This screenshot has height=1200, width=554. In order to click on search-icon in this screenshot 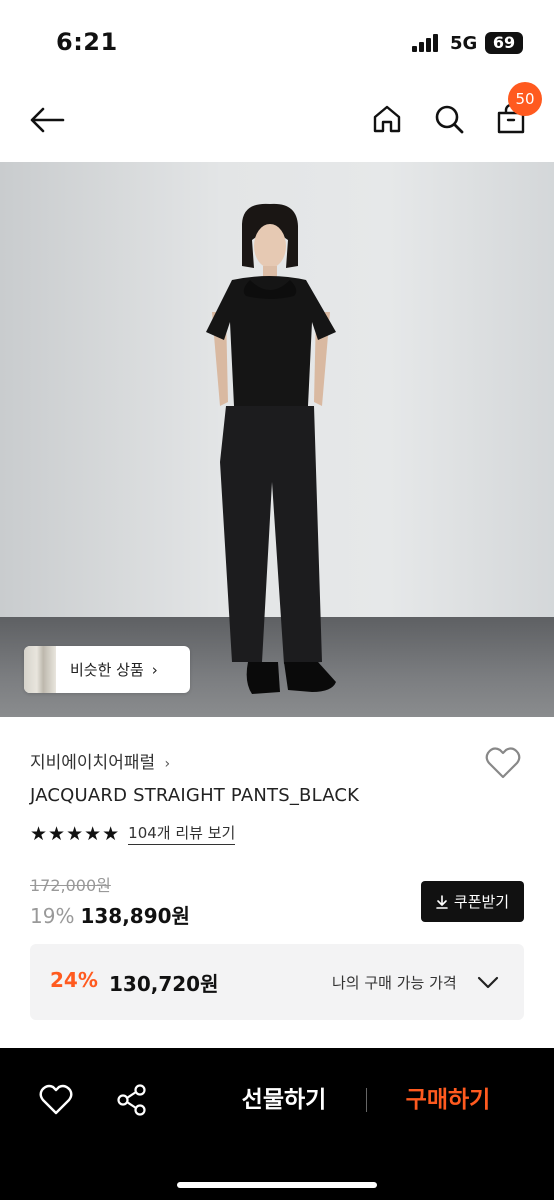, I will do `click(449, 119)`.